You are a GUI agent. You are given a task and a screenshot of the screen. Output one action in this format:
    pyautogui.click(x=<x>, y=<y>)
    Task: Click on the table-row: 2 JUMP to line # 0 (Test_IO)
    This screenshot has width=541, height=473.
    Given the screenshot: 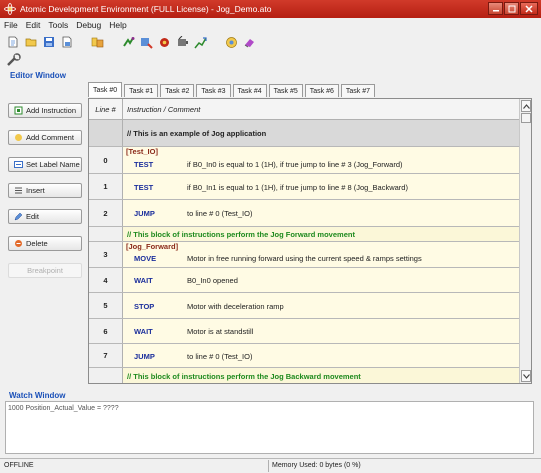 What is the action you would take?
    pyautogui.click(x=304, y=213)
    